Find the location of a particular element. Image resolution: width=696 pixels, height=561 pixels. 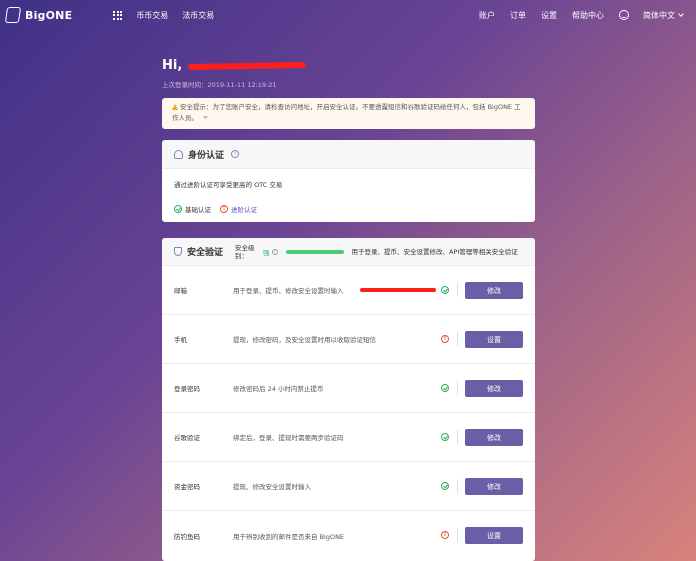

row-label: 登录密码 is located at coordinates (187, 389).